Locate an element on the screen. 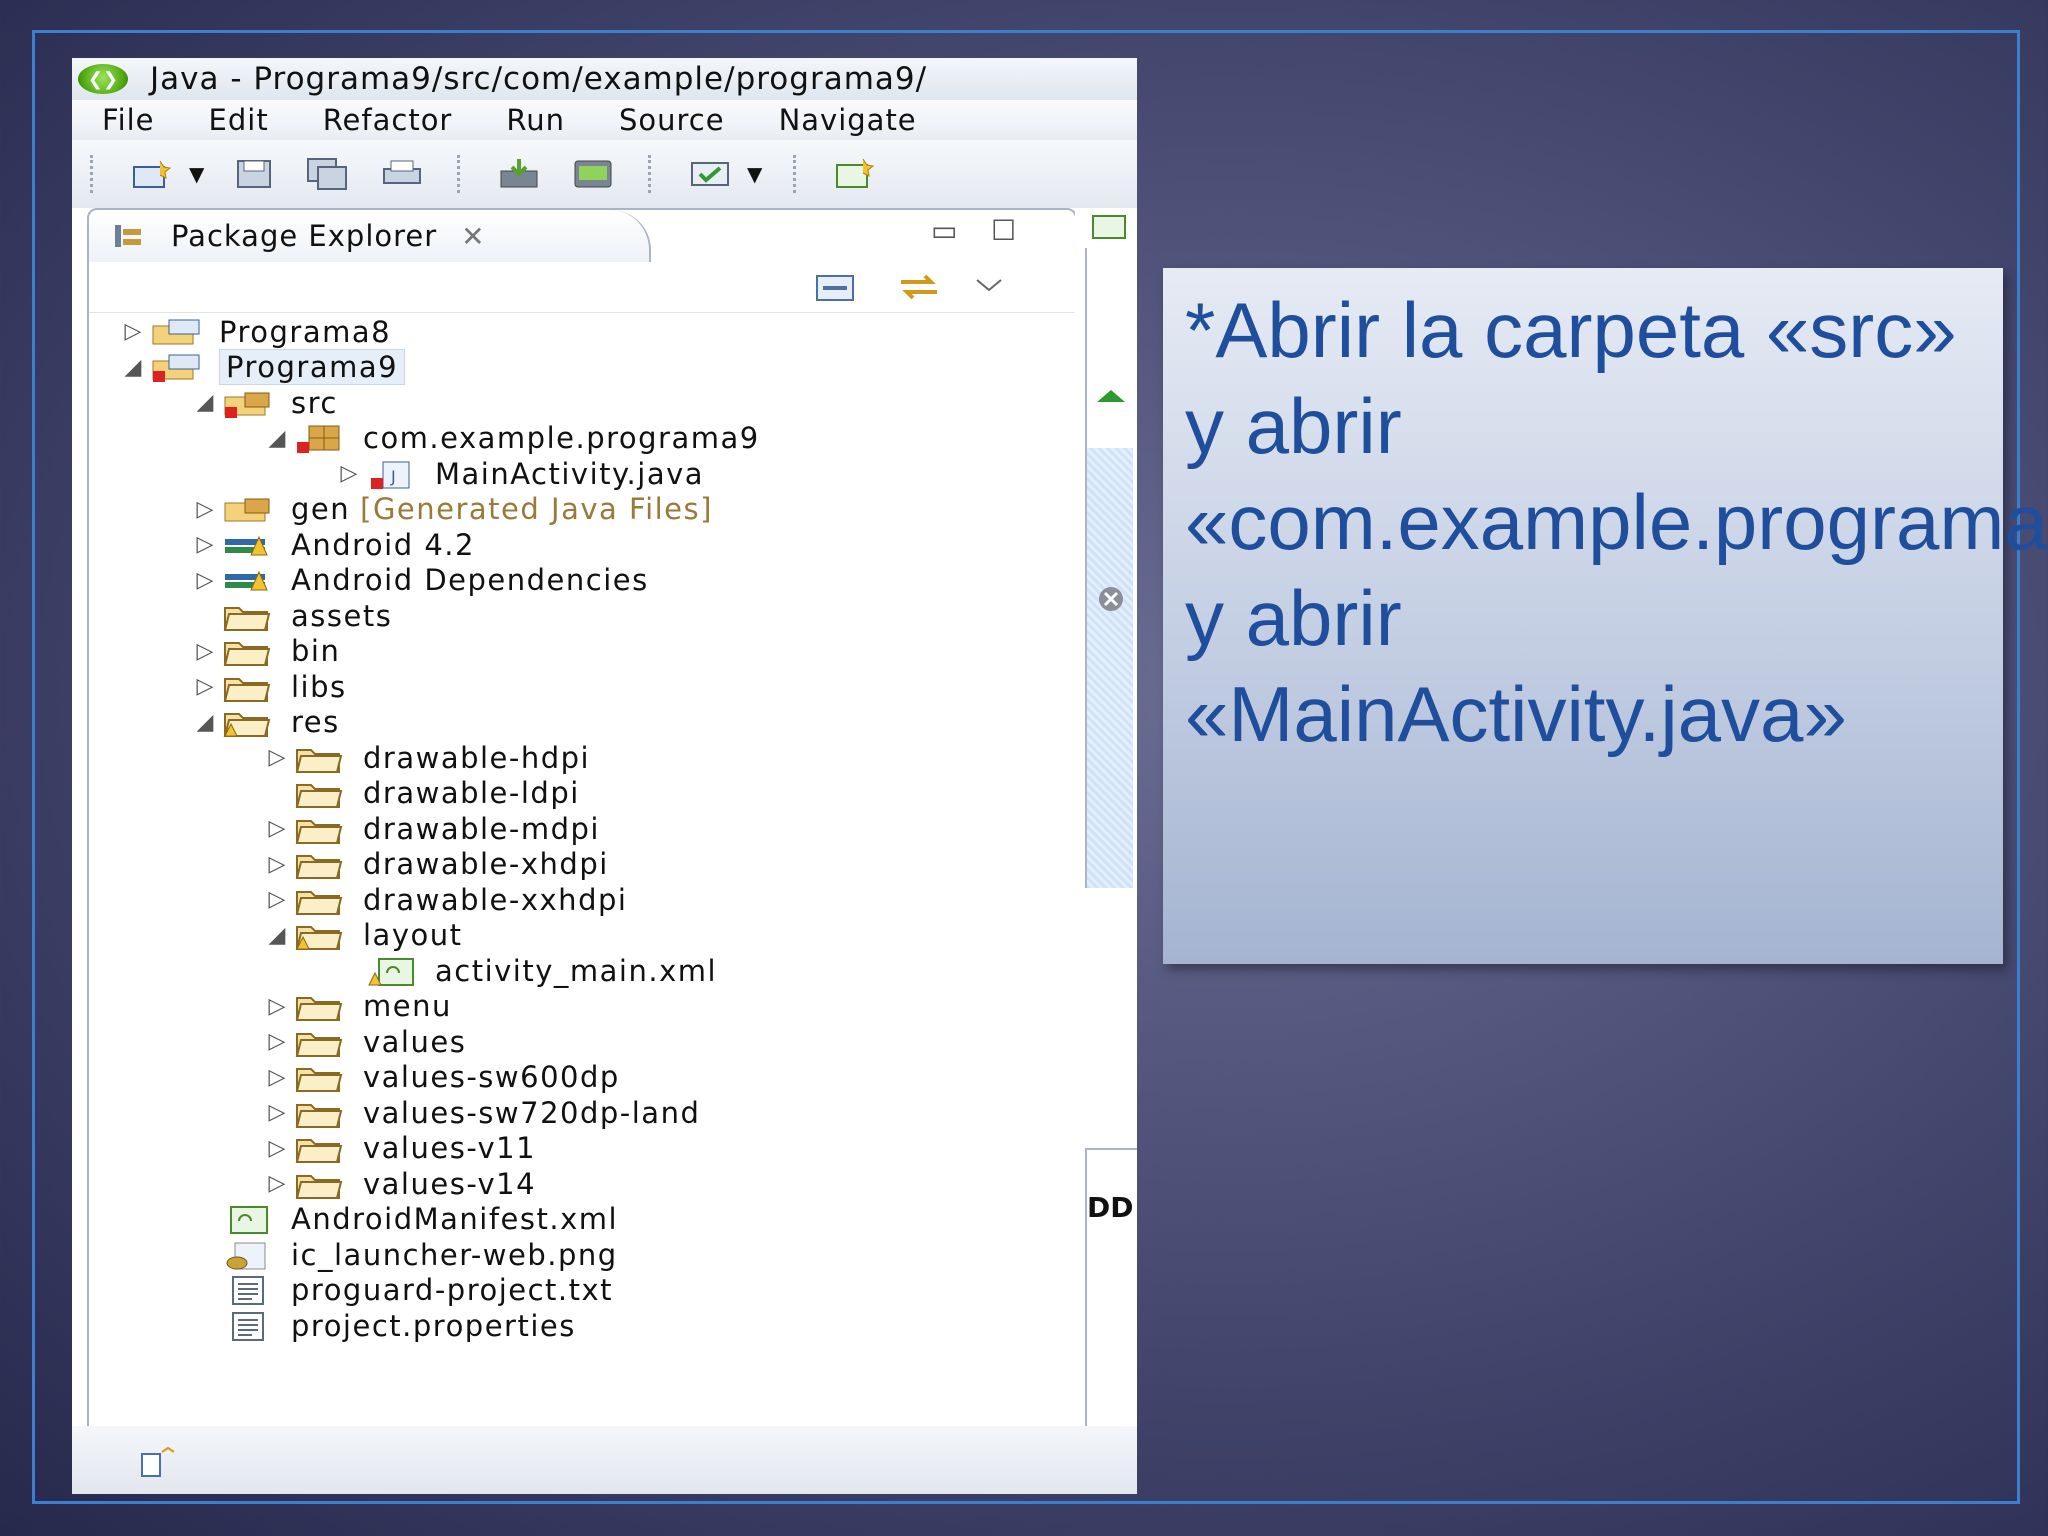 This screenshot has height=1536, width=2048. tree-item: ▷ values is located at coordinates (364, 1041).